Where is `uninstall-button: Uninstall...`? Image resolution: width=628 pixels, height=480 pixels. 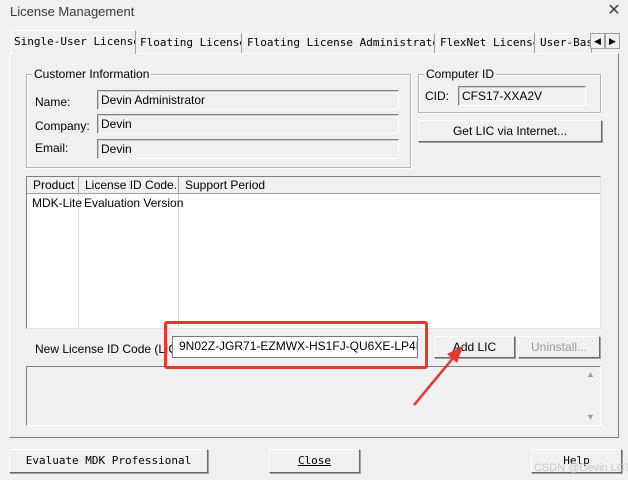 uninstall-button: Uninstall... is located at coordinates (559, 347).